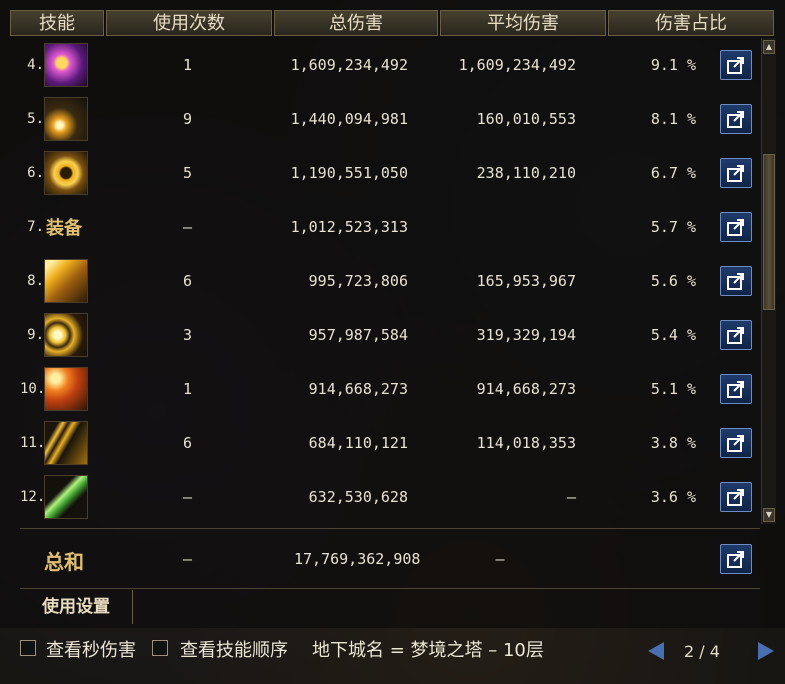 The width and height of the screenshot is (785, 684). I want to click on total-uses: –, so click(188, 559).